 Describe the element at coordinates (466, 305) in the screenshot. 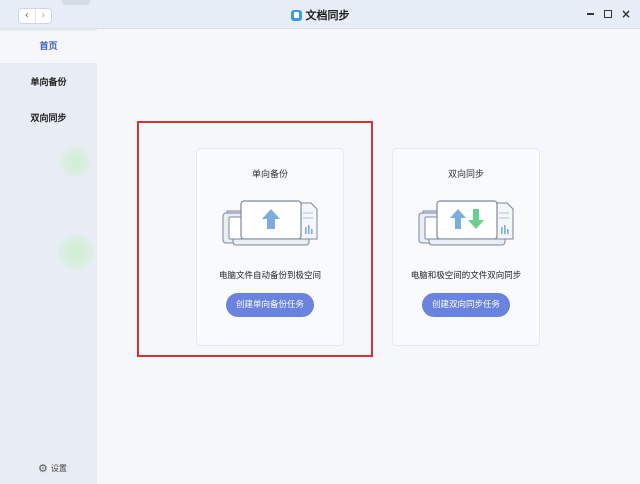

I see `create-two-way-sync-button: 创建双向同步任务` at that location.